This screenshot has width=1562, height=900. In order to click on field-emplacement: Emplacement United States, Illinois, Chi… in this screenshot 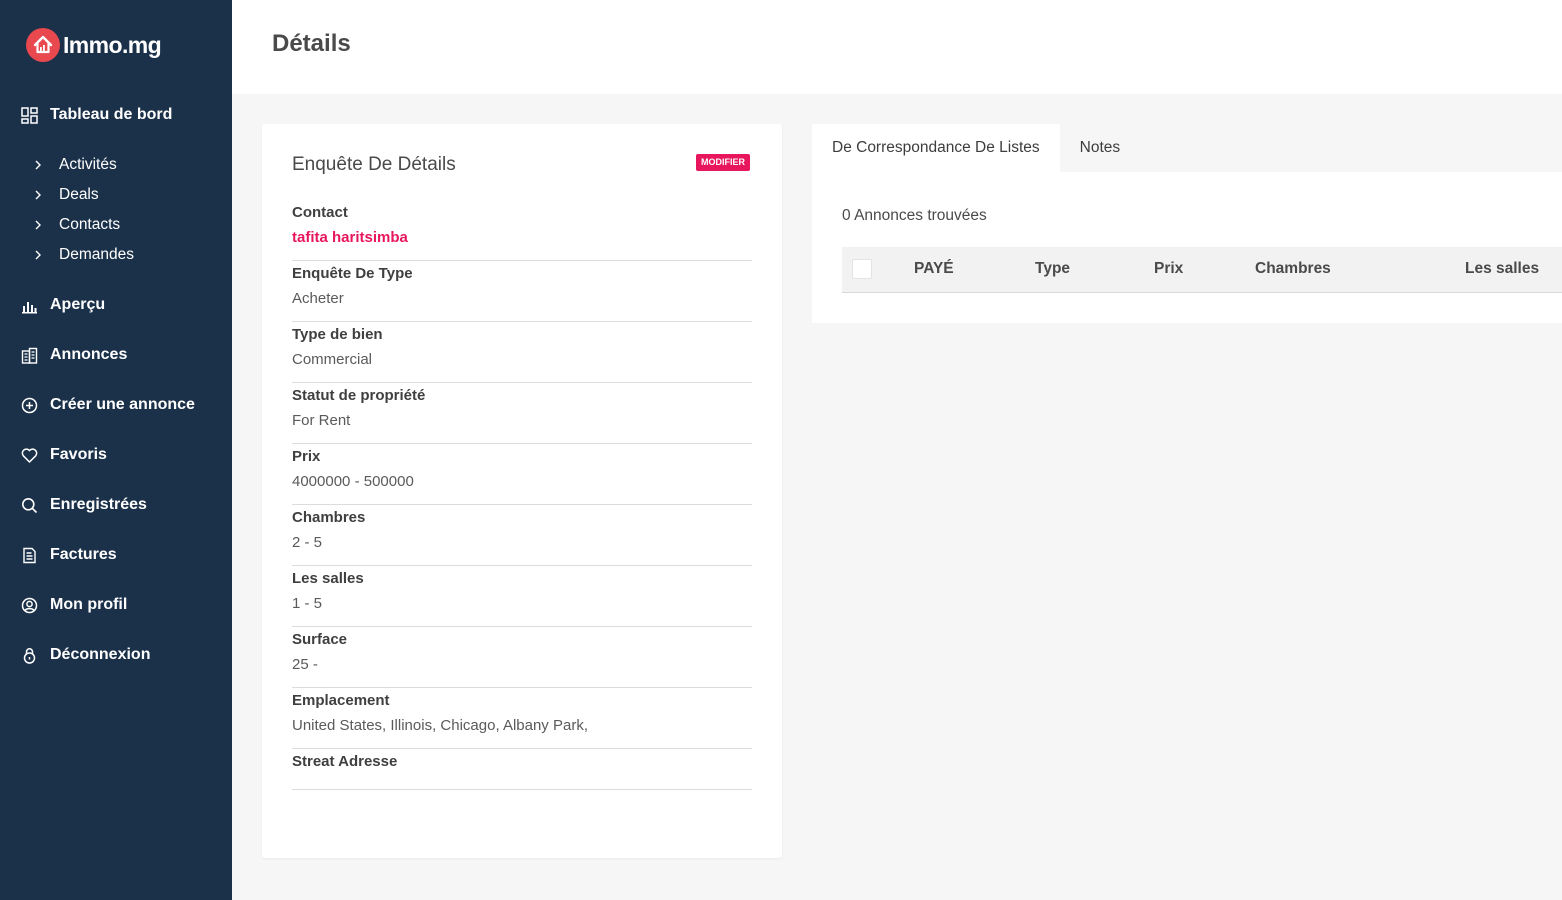, I will do `click(522, 718)`.